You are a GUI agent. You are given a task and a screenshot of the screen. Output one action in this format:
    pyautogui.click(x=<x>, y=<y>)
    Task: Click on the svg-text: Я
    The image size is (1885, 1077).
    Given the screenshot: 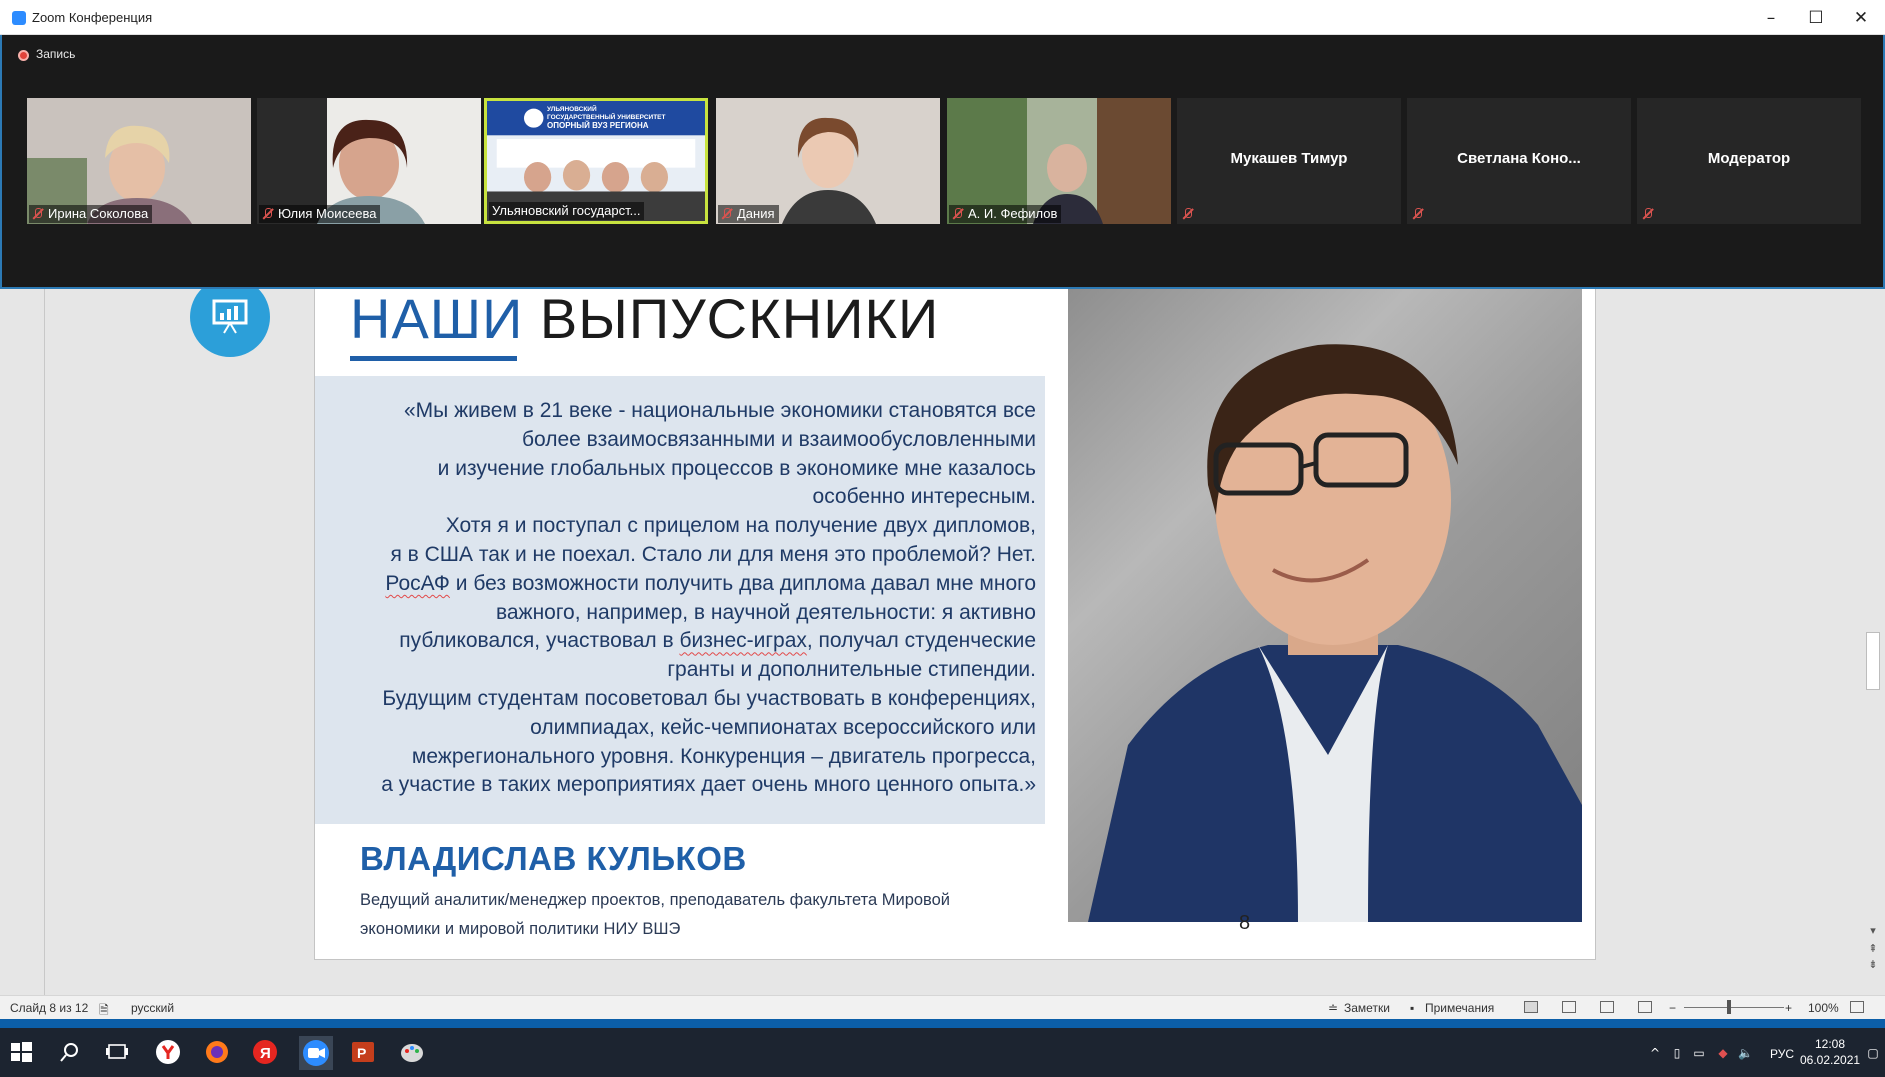 What is the action you would take?
    pyautogui.click(x=265, y=1053)
    